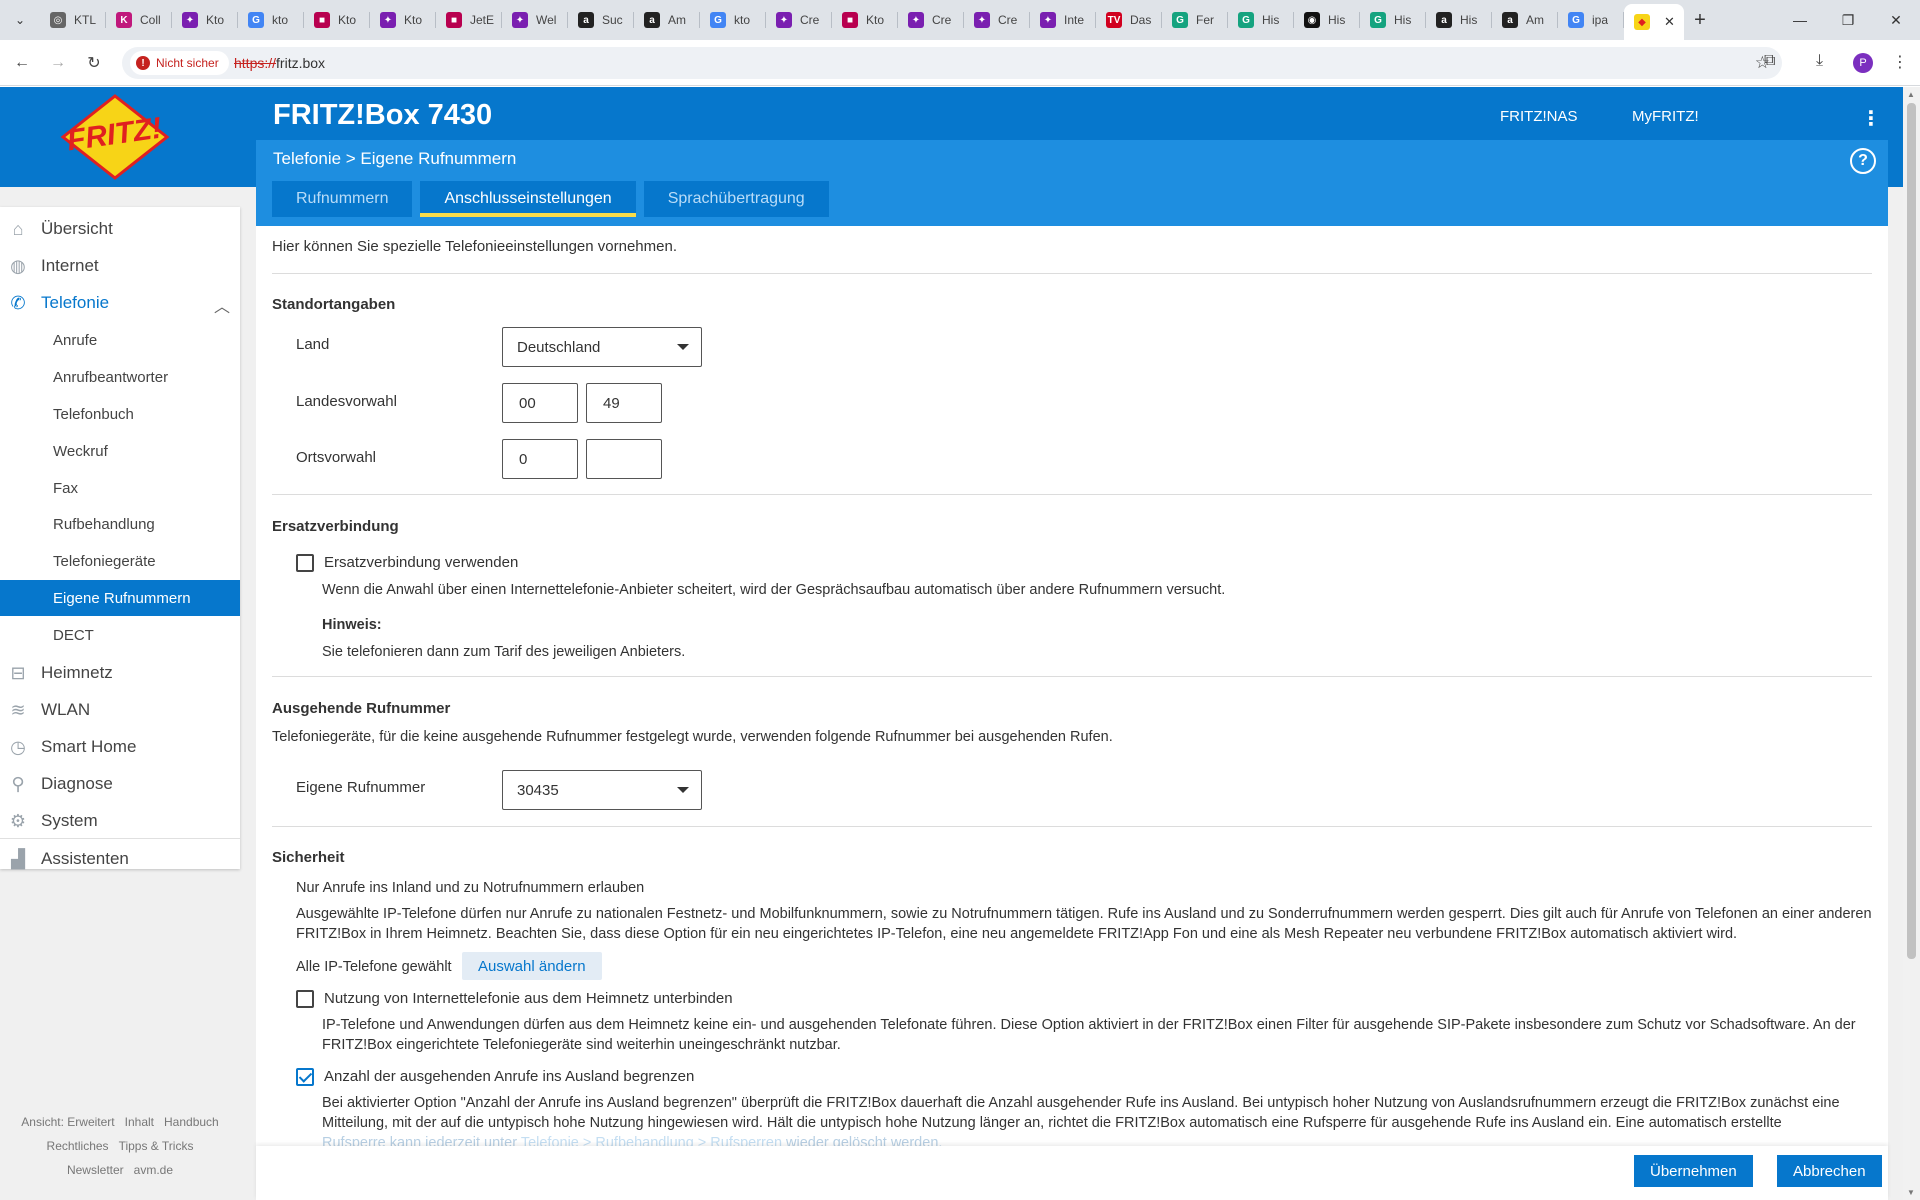  Describe the element at coordinates (1871, 118) in the screenshot. I see `page-menu-icon: ⋮` at that location.